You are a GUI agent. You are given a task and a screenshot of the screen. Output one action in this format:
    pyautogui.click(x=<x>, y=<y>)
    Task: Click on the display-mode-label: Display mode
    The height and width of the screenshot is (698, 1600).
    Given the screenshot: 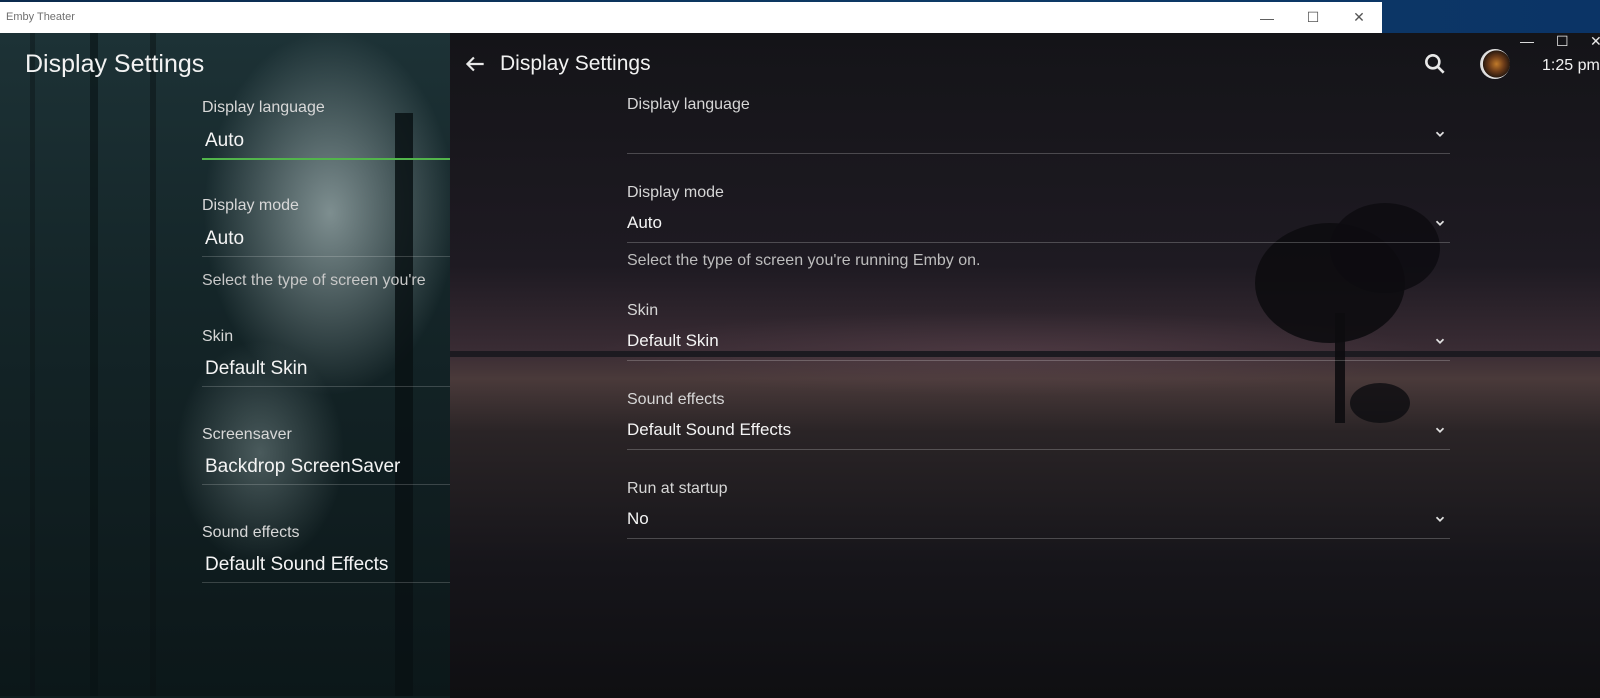 What is the action you would take?
    pyautogui.click(x=675, y=192)
    